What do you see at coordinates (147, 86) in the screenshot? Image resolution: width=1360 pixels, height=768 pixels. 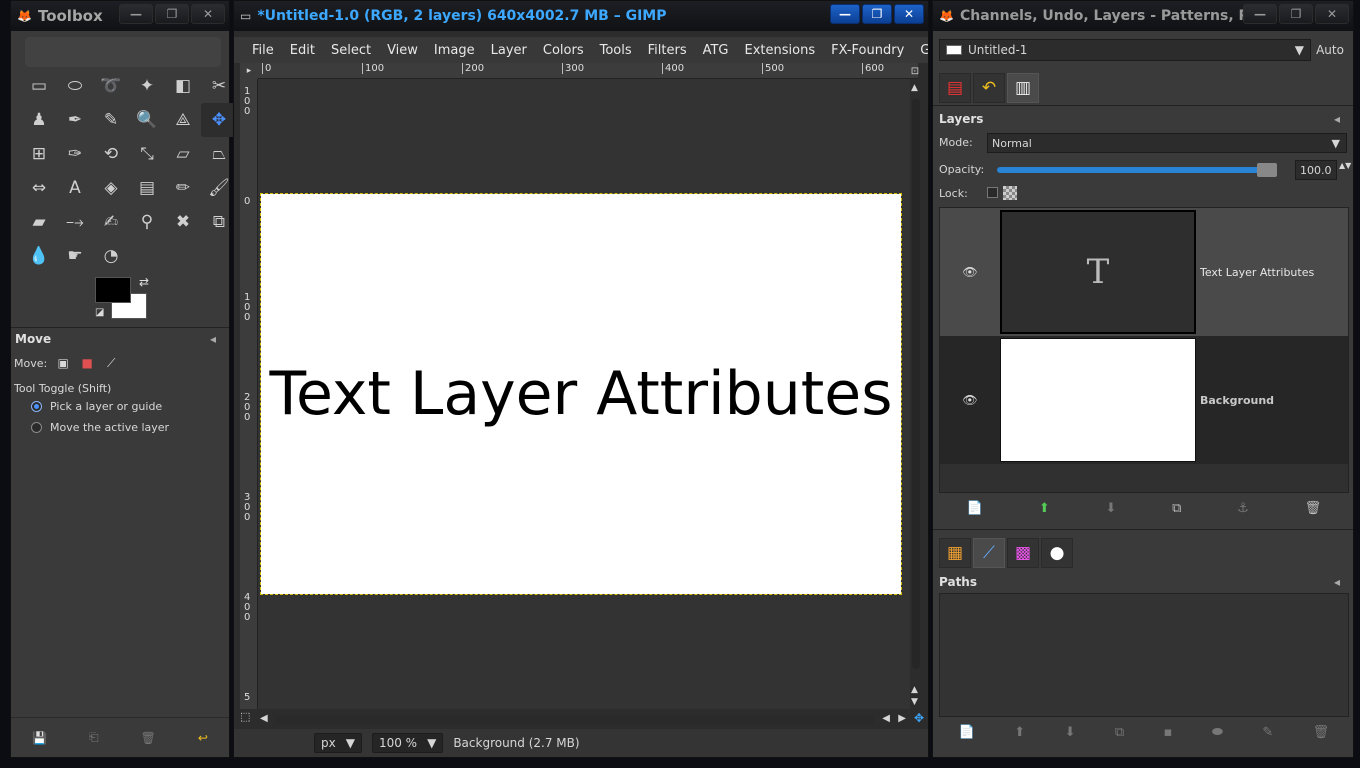 I see `tool-button: ✦` at bounding box center [147, 86].